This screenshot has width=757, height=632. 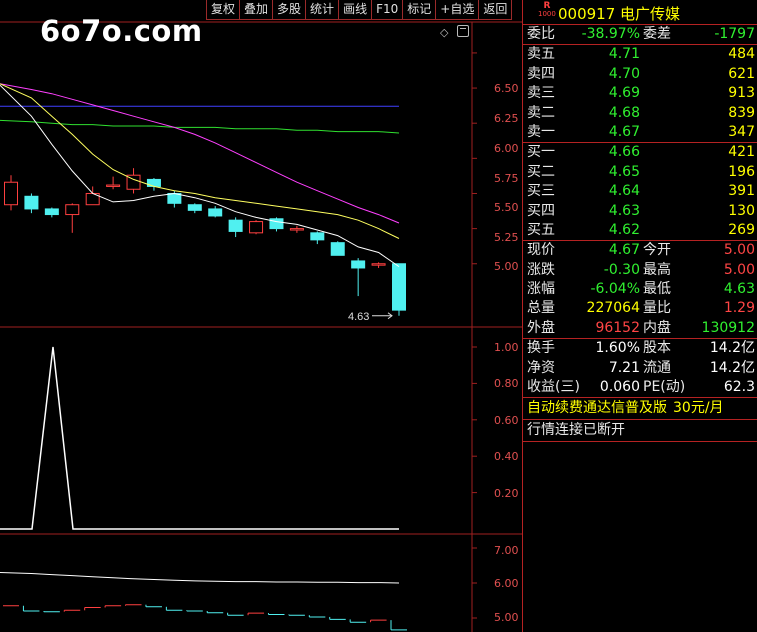 I want to click on price-axis-label: 5.75, so click(x=506, y=178).